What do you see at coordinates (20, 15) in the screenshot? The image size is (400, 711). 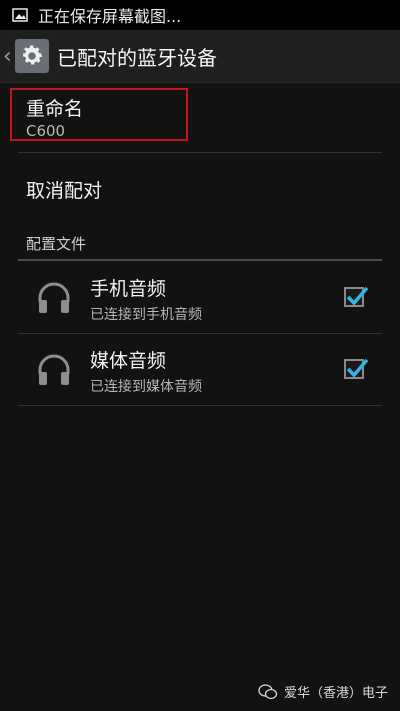 I see `screenshot-icon` at bounding box center [20, 15].